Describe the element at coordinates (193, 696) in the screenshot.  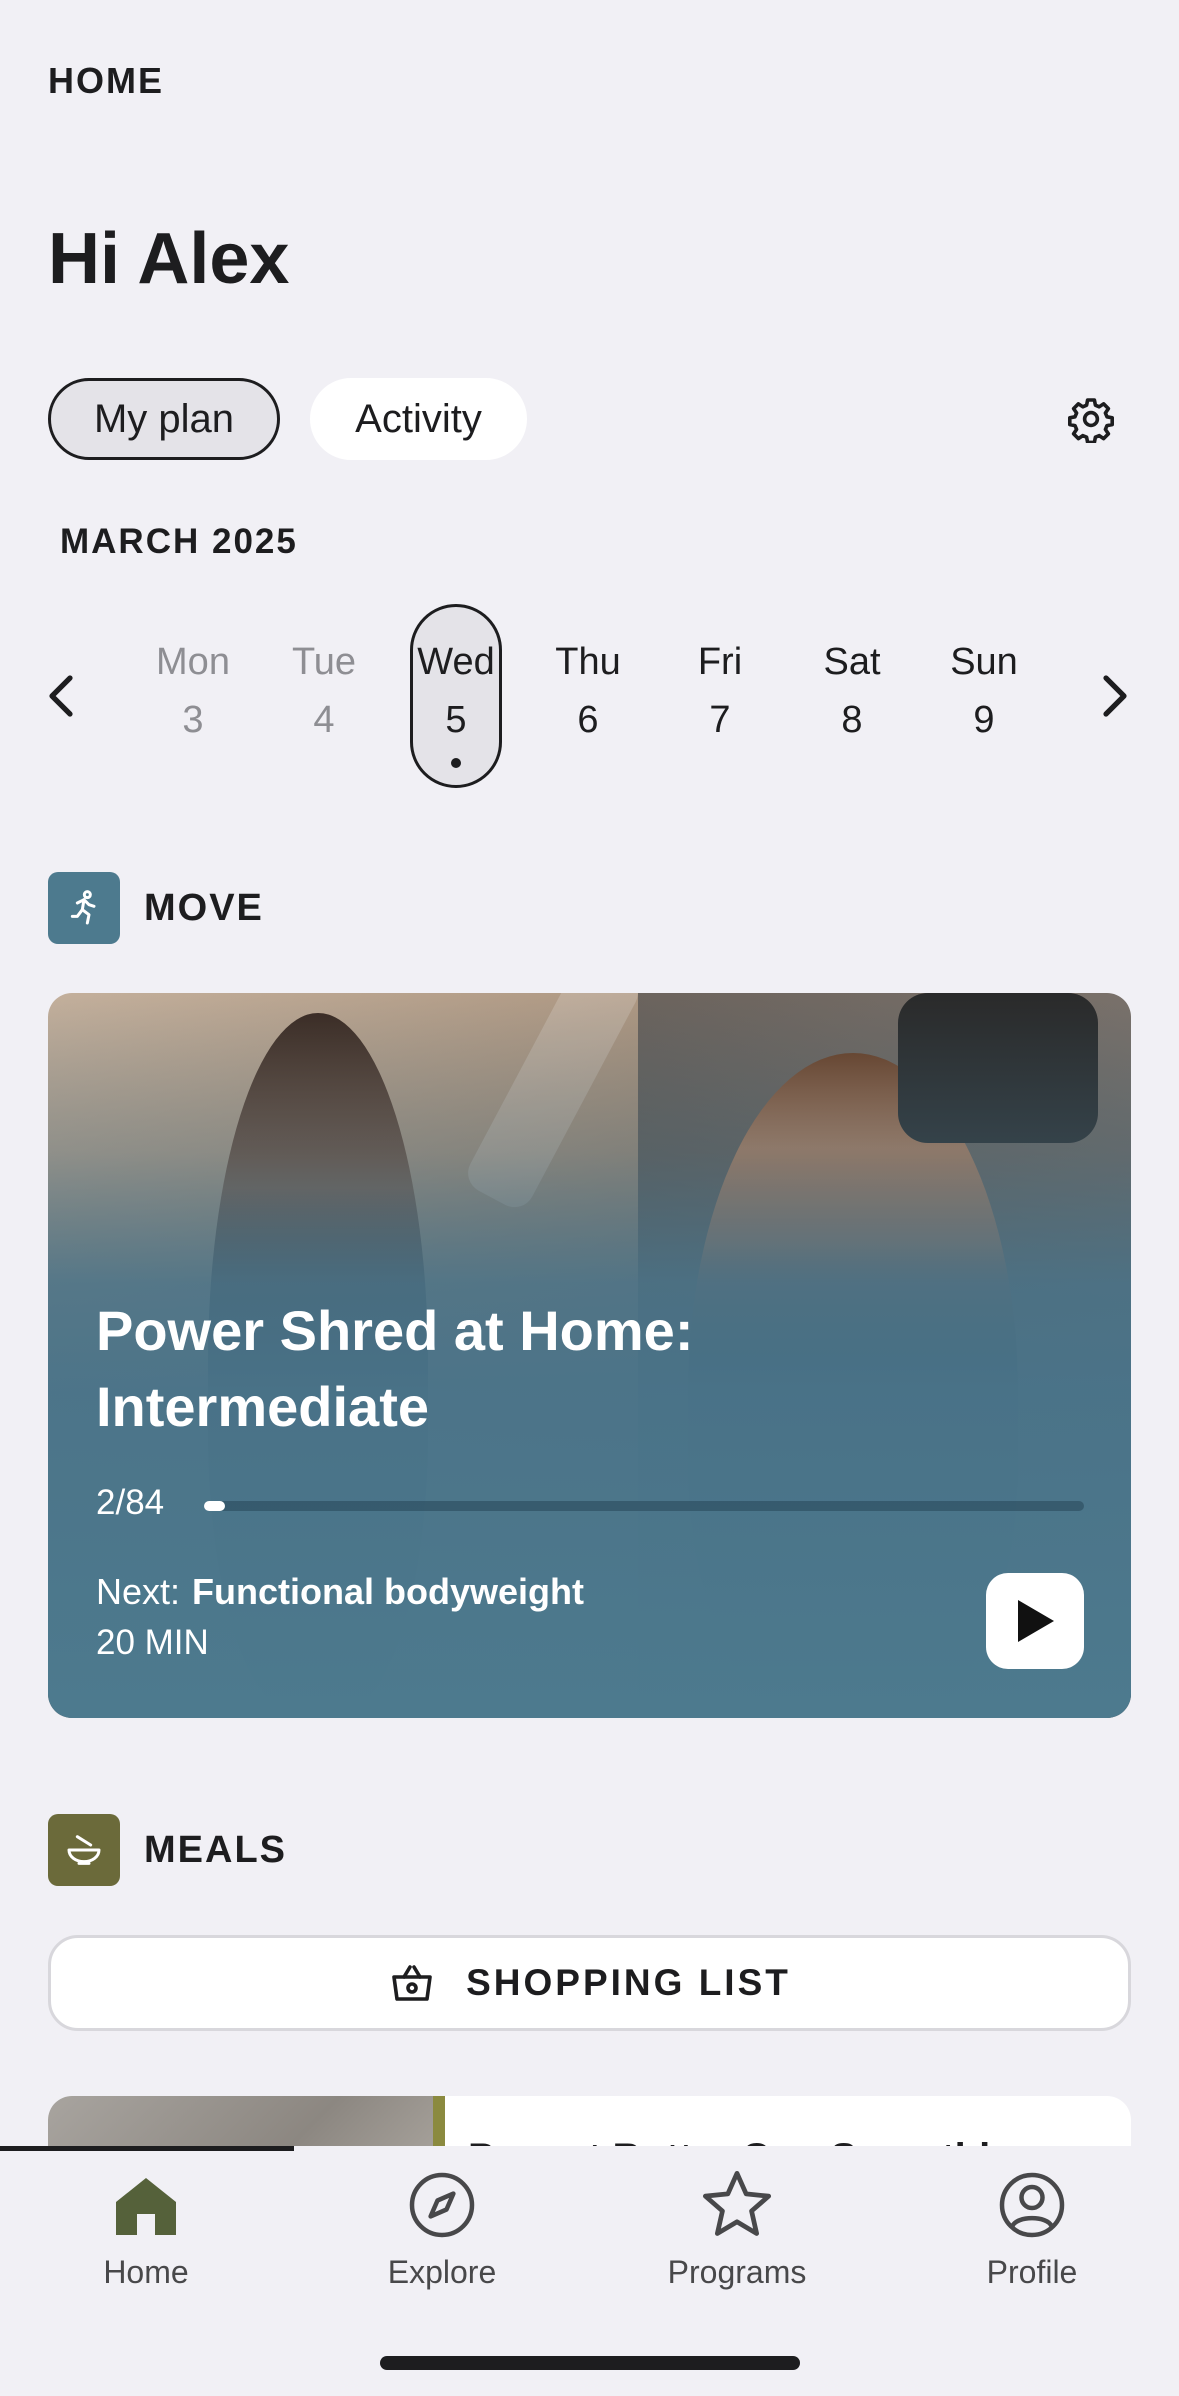
I see `day-mon: Mon 3` at that location.